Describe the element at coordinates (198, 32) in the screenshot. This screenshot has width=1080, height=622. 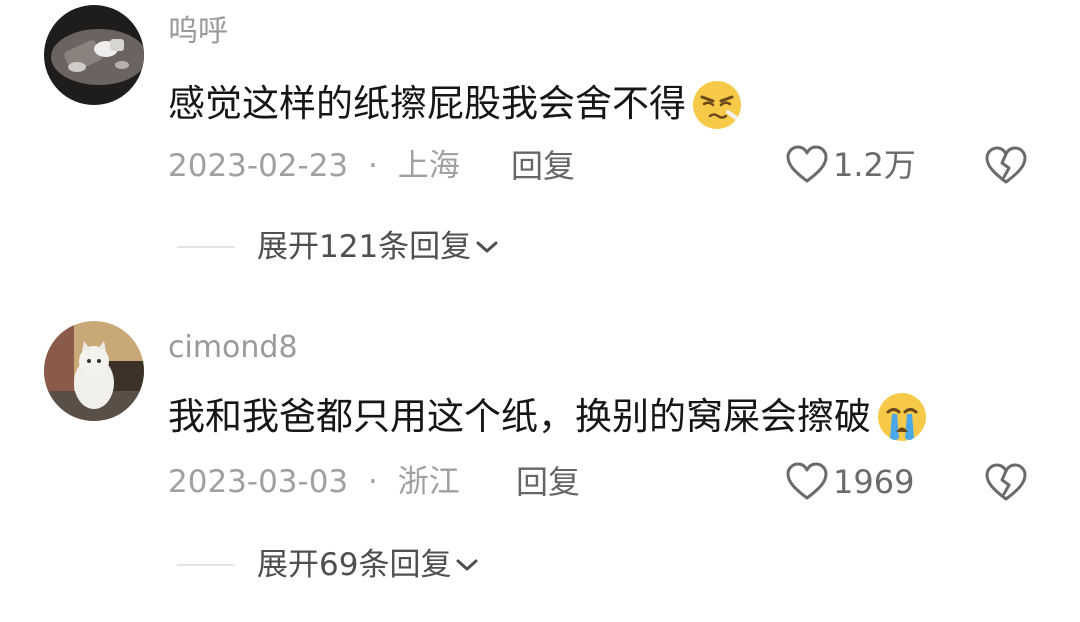
I see `username: 呜呼` at that location.